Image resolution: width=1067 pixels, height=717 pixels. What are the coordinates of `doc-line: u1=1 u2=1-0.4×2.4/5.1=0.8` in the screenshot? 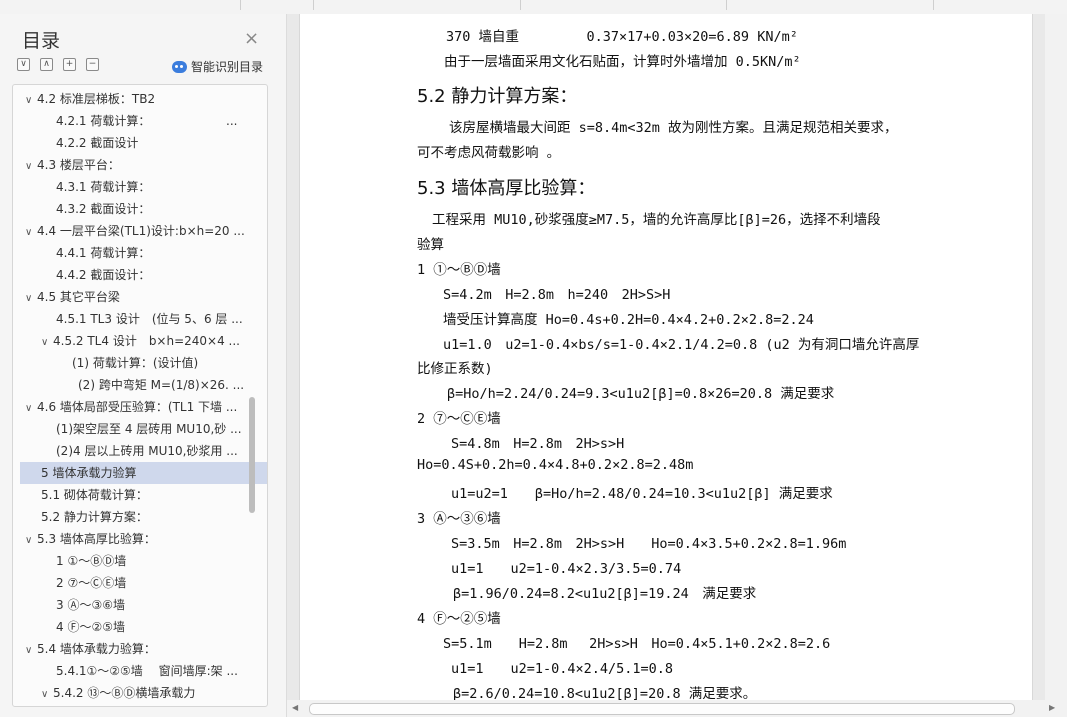 It's located at (562, 669).